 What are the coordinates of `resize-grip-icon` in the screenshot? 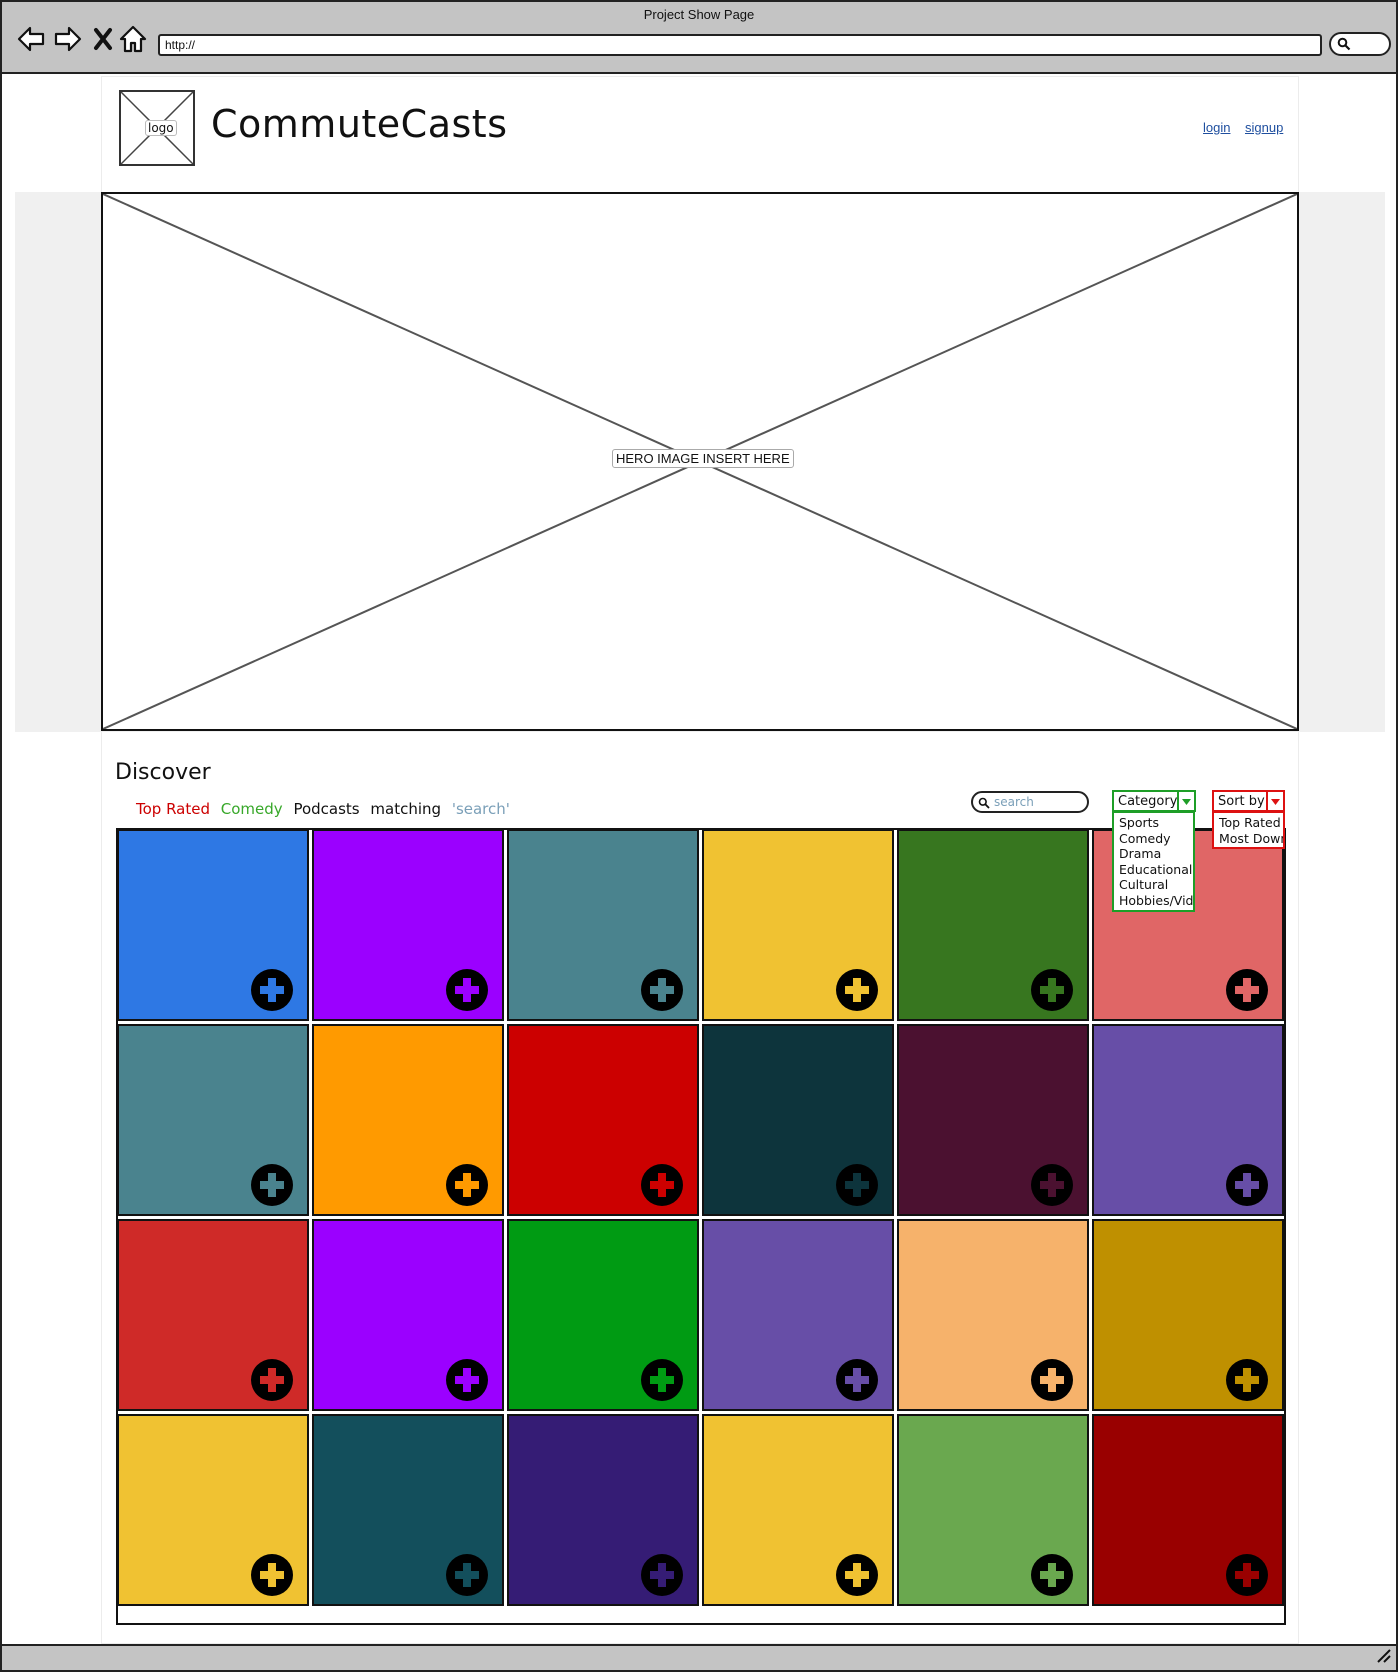 It's located at (1383, 1657).